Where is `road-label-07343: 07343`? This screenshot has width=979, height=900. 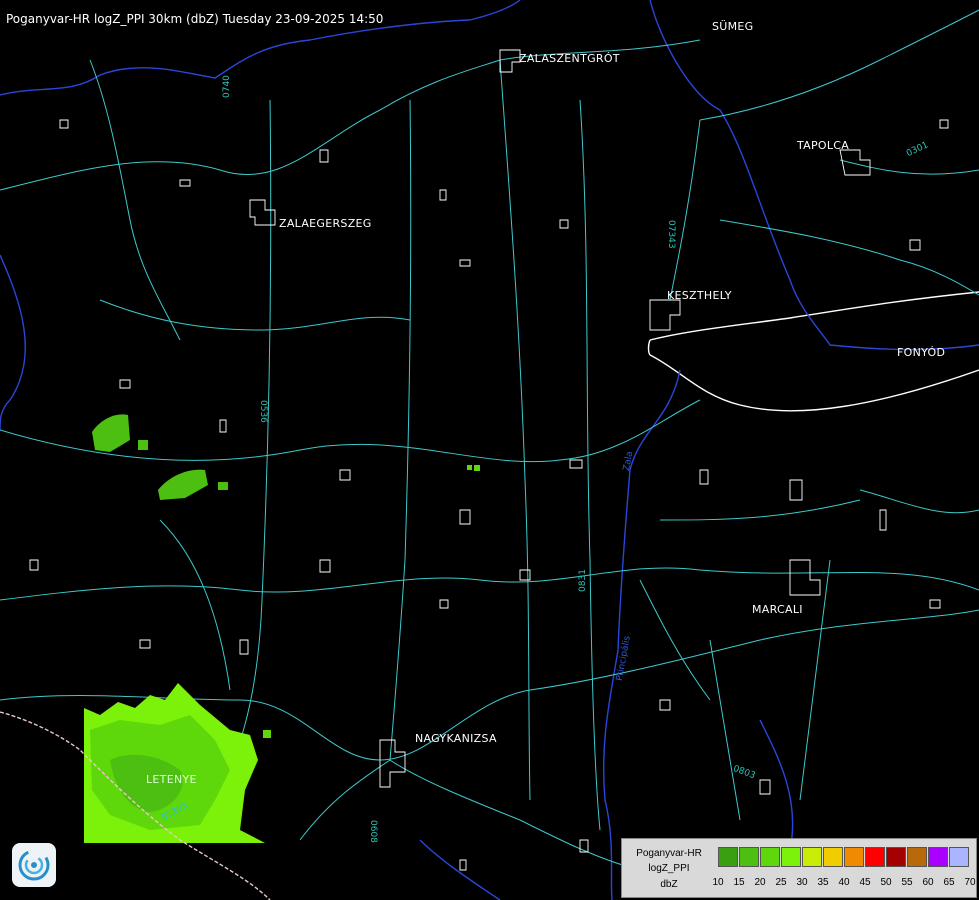 road-label-07343: 07343 is located at coordinates (671, 234).